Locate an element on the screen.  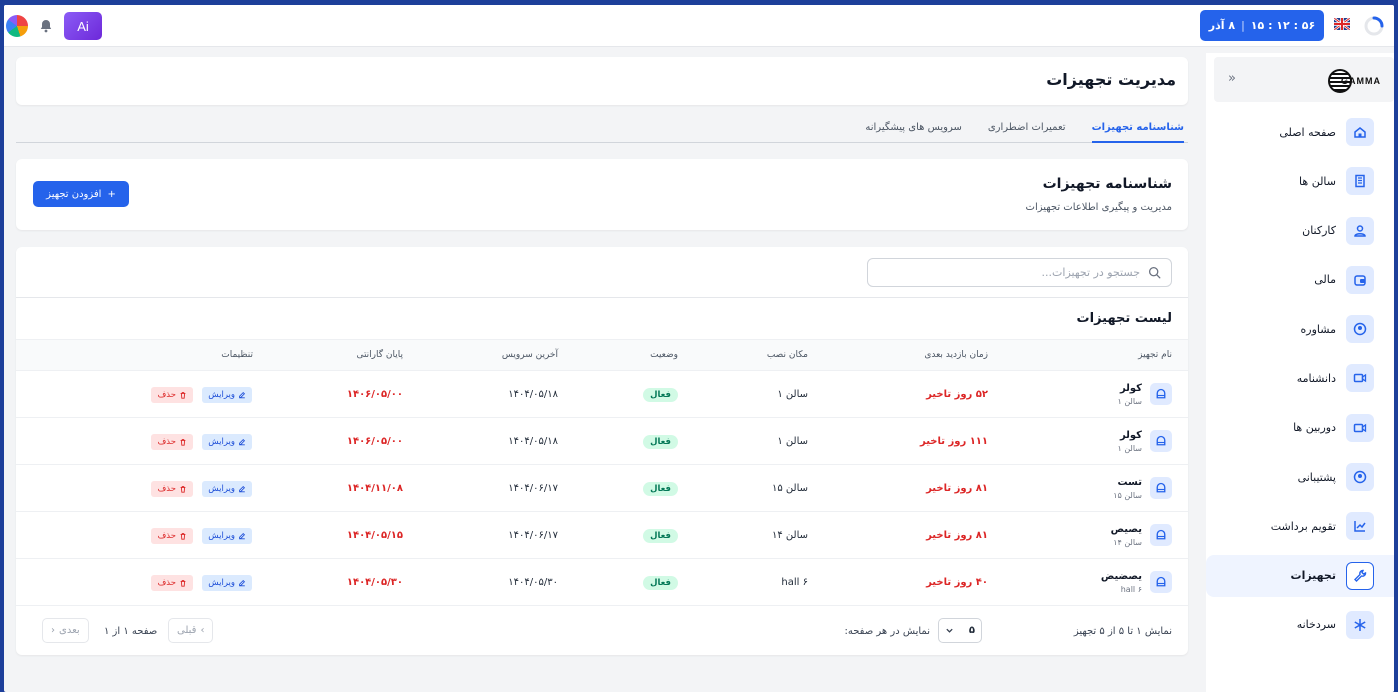
add-equipment-button: + افزودن تجهیز is located at coordinates (81, 194).